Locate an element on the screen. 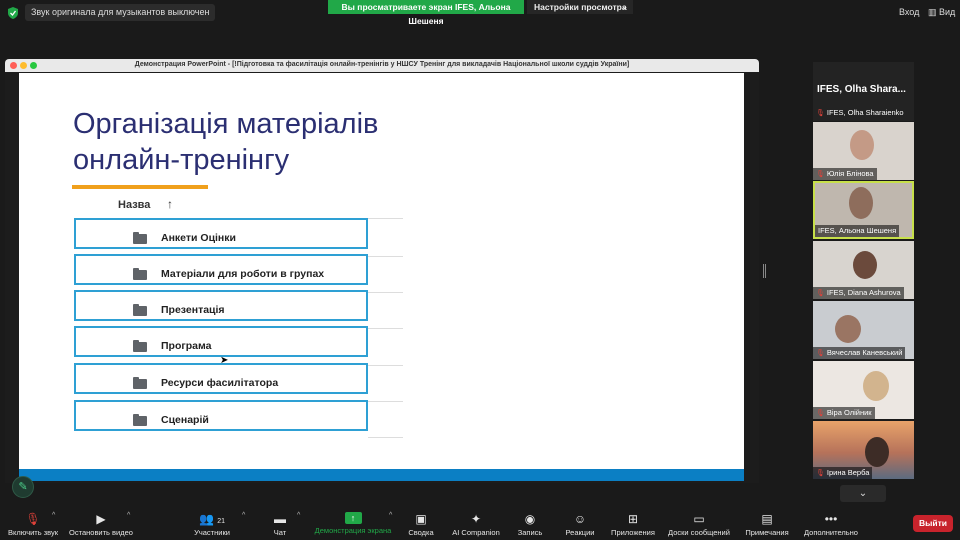 This screenshot has width=960, height=540. participant-tile: 🎙 Вячеслав Каневський is located at coordinates (863, 330).